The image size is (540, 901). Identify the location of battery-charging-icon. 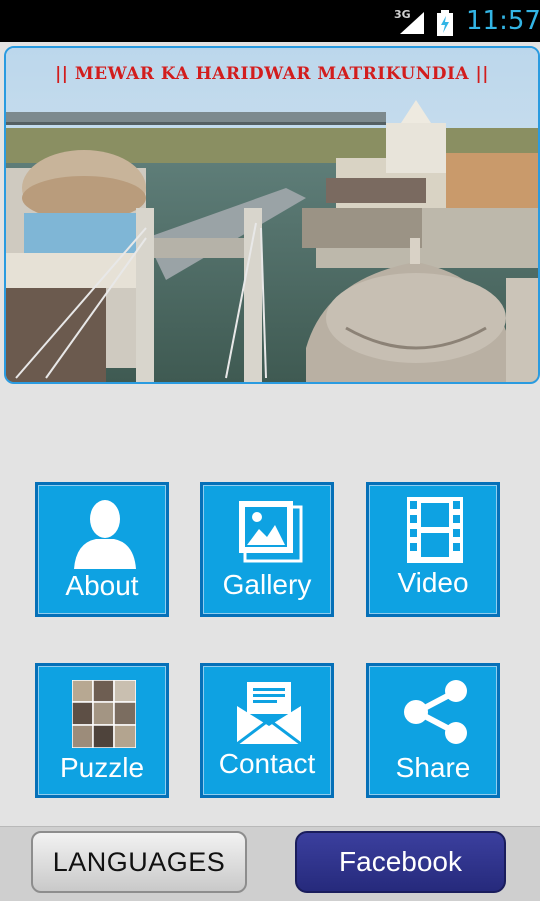
(445, 23).